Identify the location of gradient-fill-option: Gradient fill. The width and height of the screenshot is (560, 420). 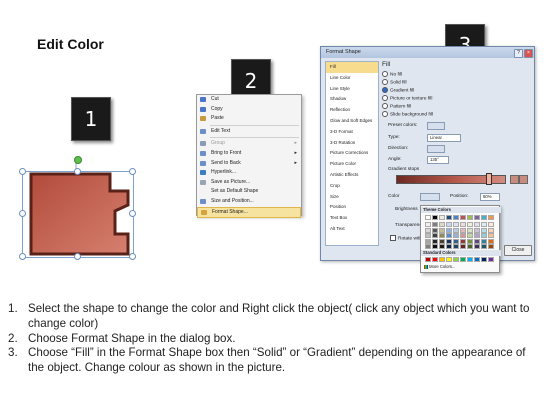
(398, 90).